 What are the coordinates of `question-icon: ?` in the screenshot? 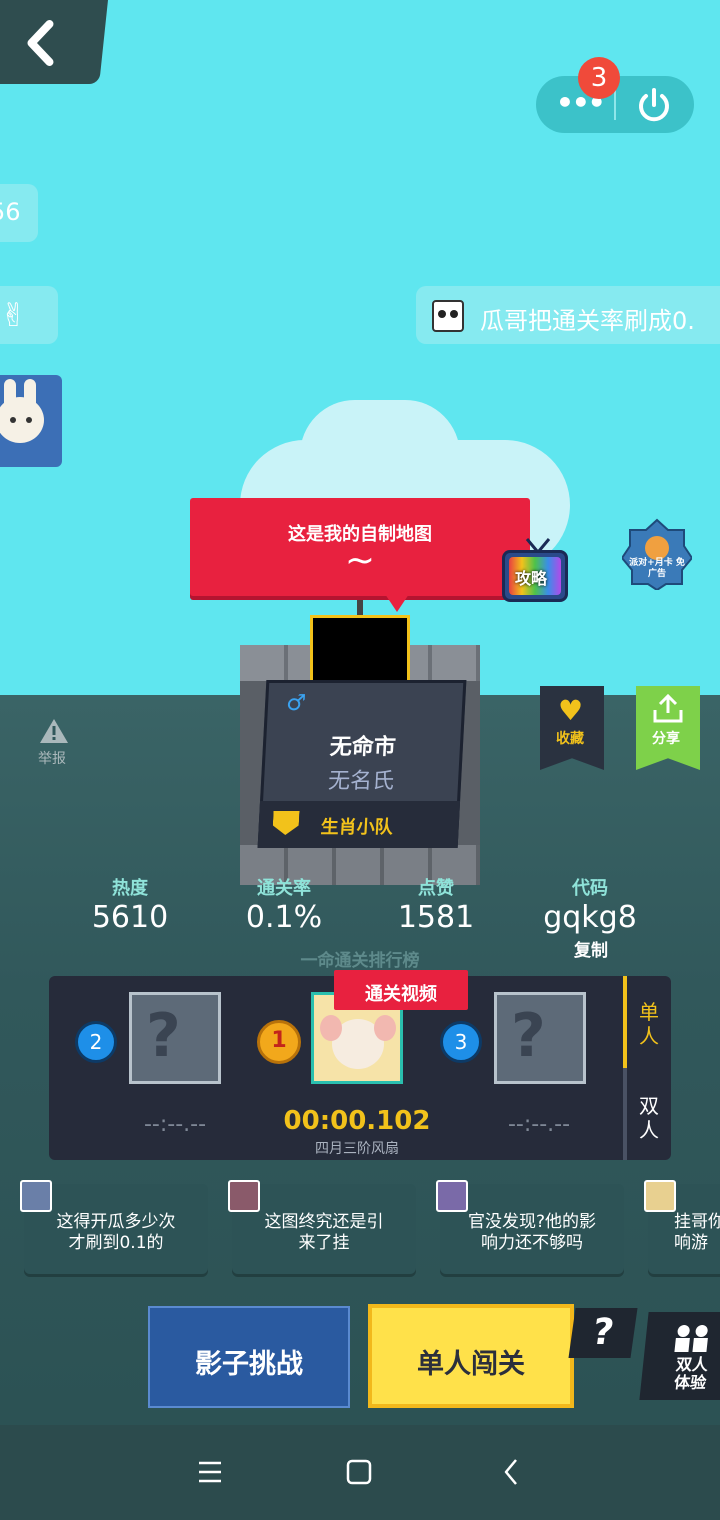 It's located at (603, 1332).